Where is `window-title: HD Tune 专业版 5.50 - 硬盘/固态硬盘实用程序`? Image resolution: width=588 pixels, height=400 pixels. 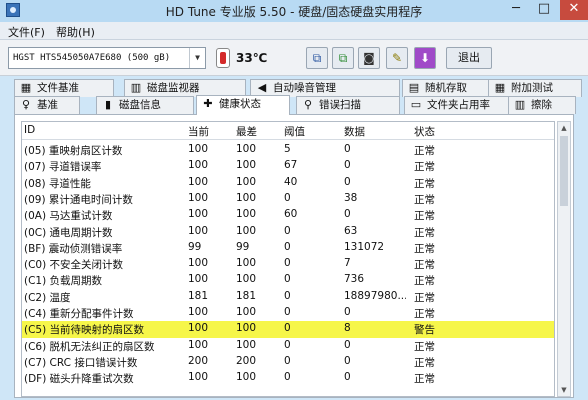
window-title: HD Tune 专业版 5.50 - 硬盘/固态硬盘实用程序 is located at coordinates (294, 12).